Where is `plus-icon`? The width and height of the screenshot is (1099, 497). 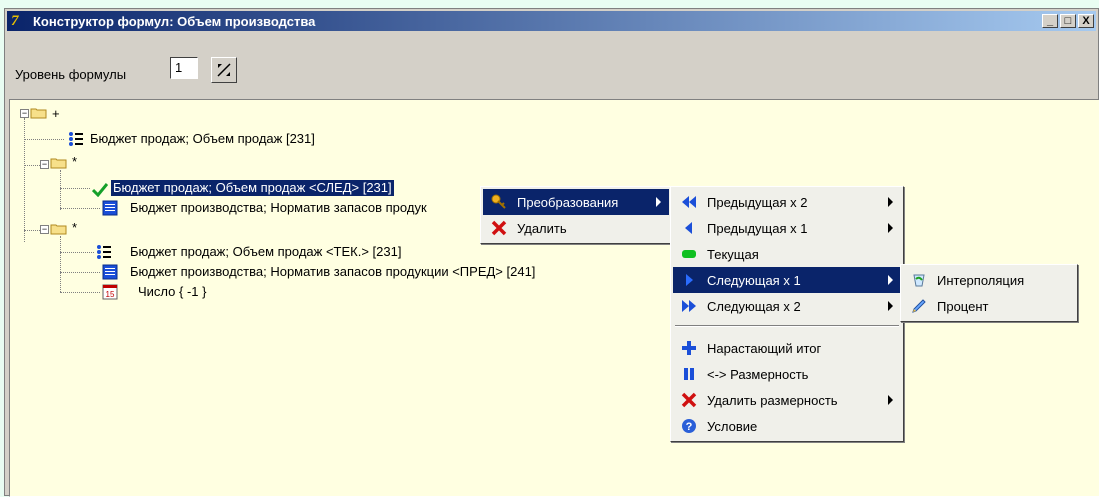 plus-icon is located at coordinates (689, 348).